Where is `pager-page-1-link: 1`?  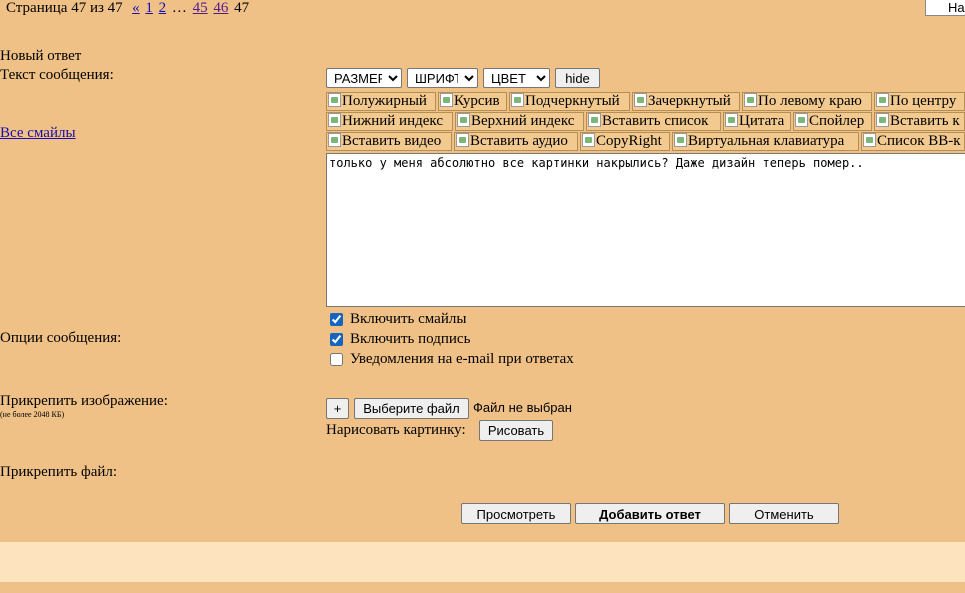 pager-page-1-link: 1 is located at coordinates (149, 8).